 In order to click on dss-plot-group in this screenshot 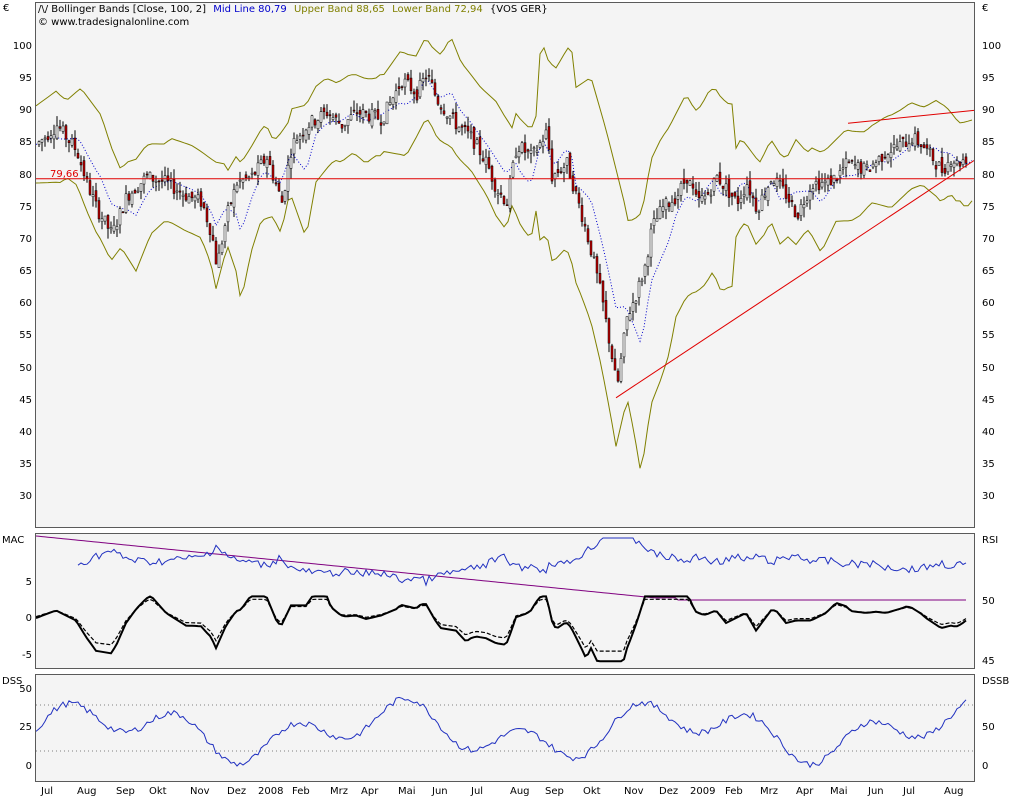, I will do `click(505, 732)`.